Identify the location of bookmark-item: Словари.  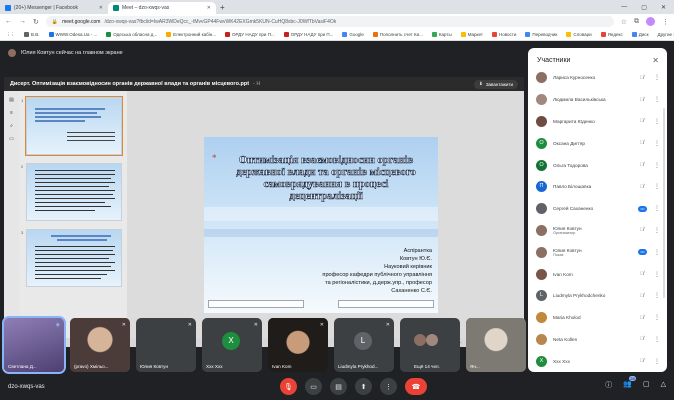
(579, 34).